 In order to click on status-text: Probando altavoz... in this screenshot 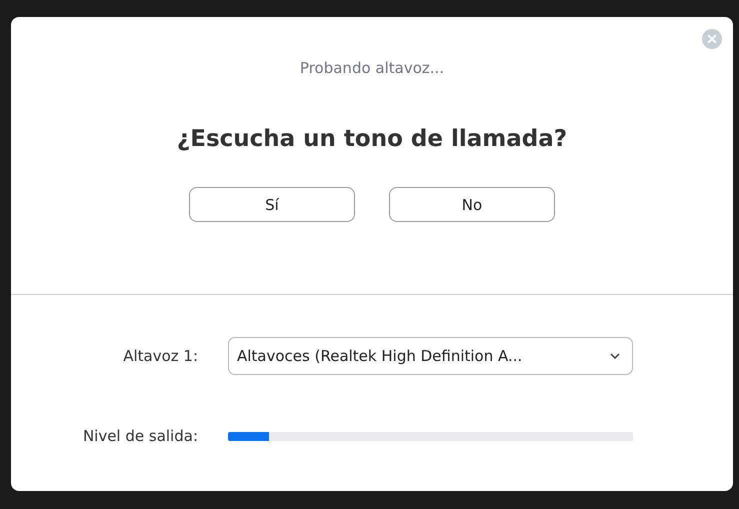, I will do `click(372, 68)`.